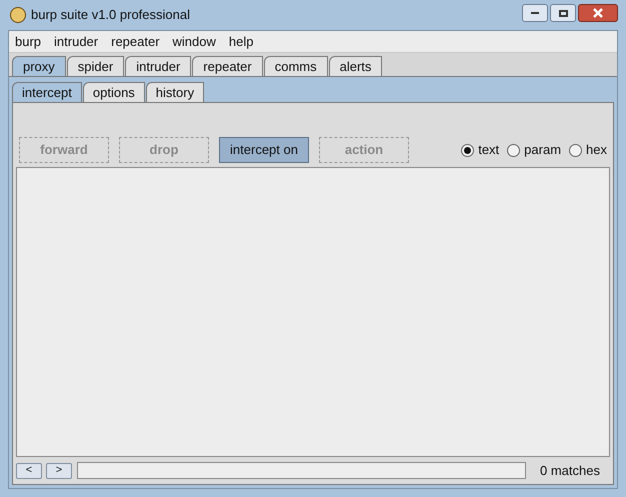  What do you see at coordinates (39, 66) in the screenshot?
I see `tab: proxy` at bounding box center [39, 66].